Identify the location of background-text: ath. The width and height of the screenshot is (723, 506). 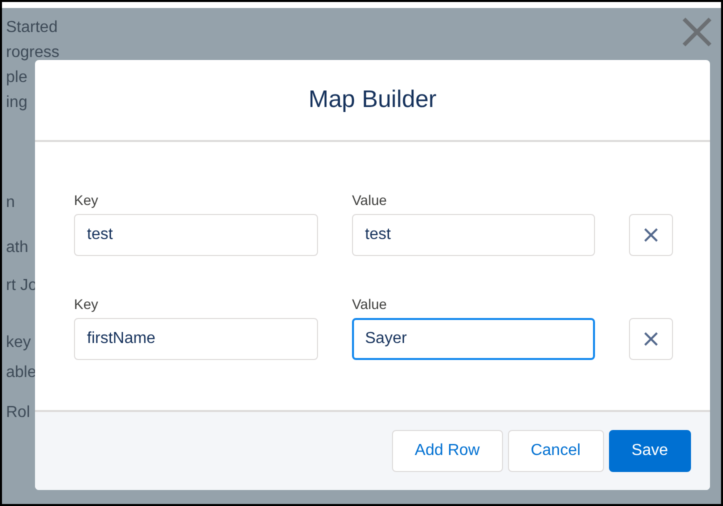
(17, 248).